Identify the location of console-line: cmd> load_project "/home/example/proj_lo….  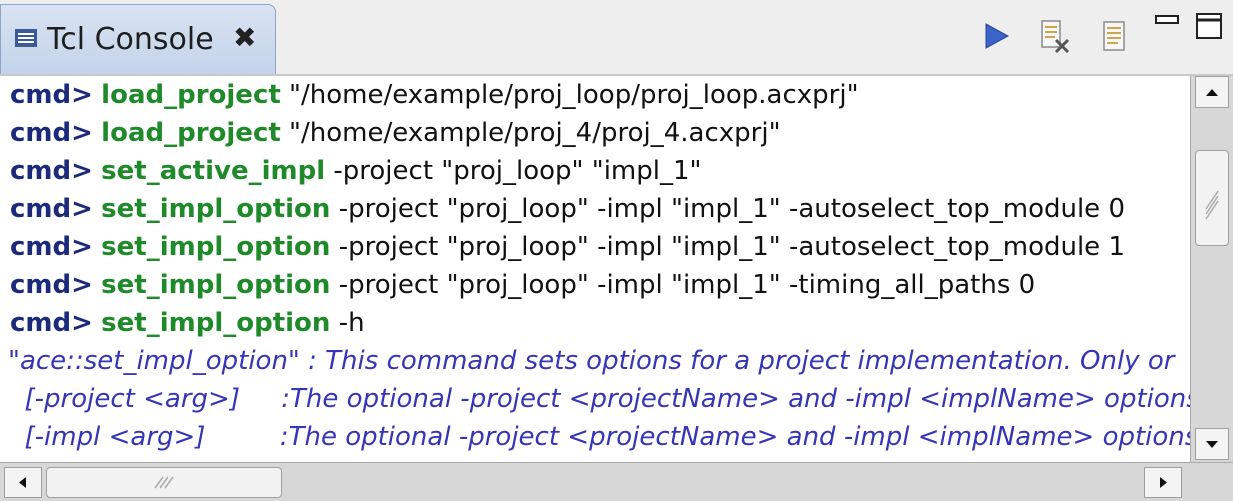
(434, 95).